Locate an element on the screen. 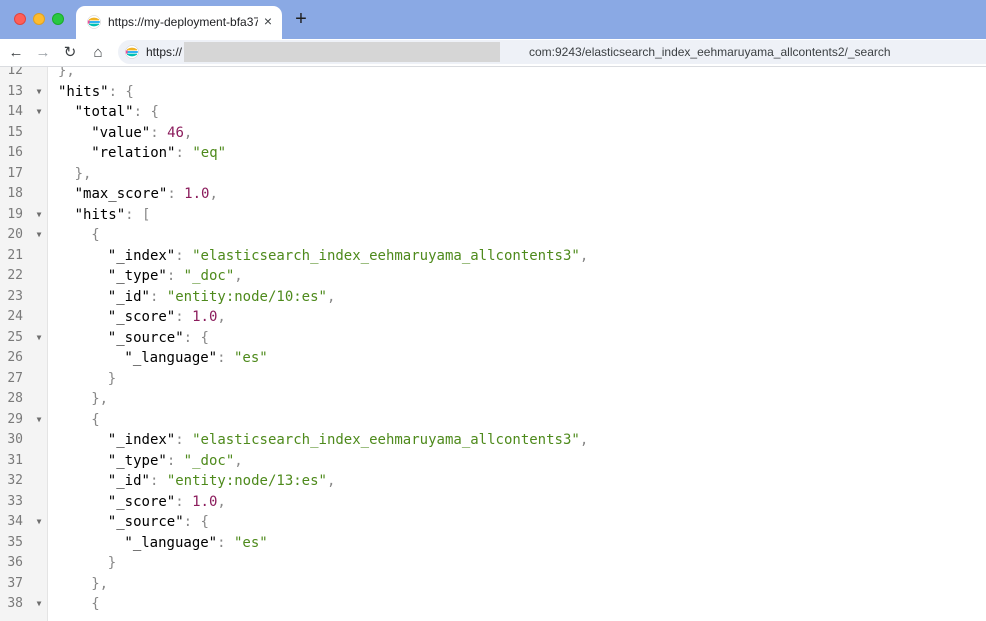  code-text: "relation": "eq" is located at coordinates (158, 153).